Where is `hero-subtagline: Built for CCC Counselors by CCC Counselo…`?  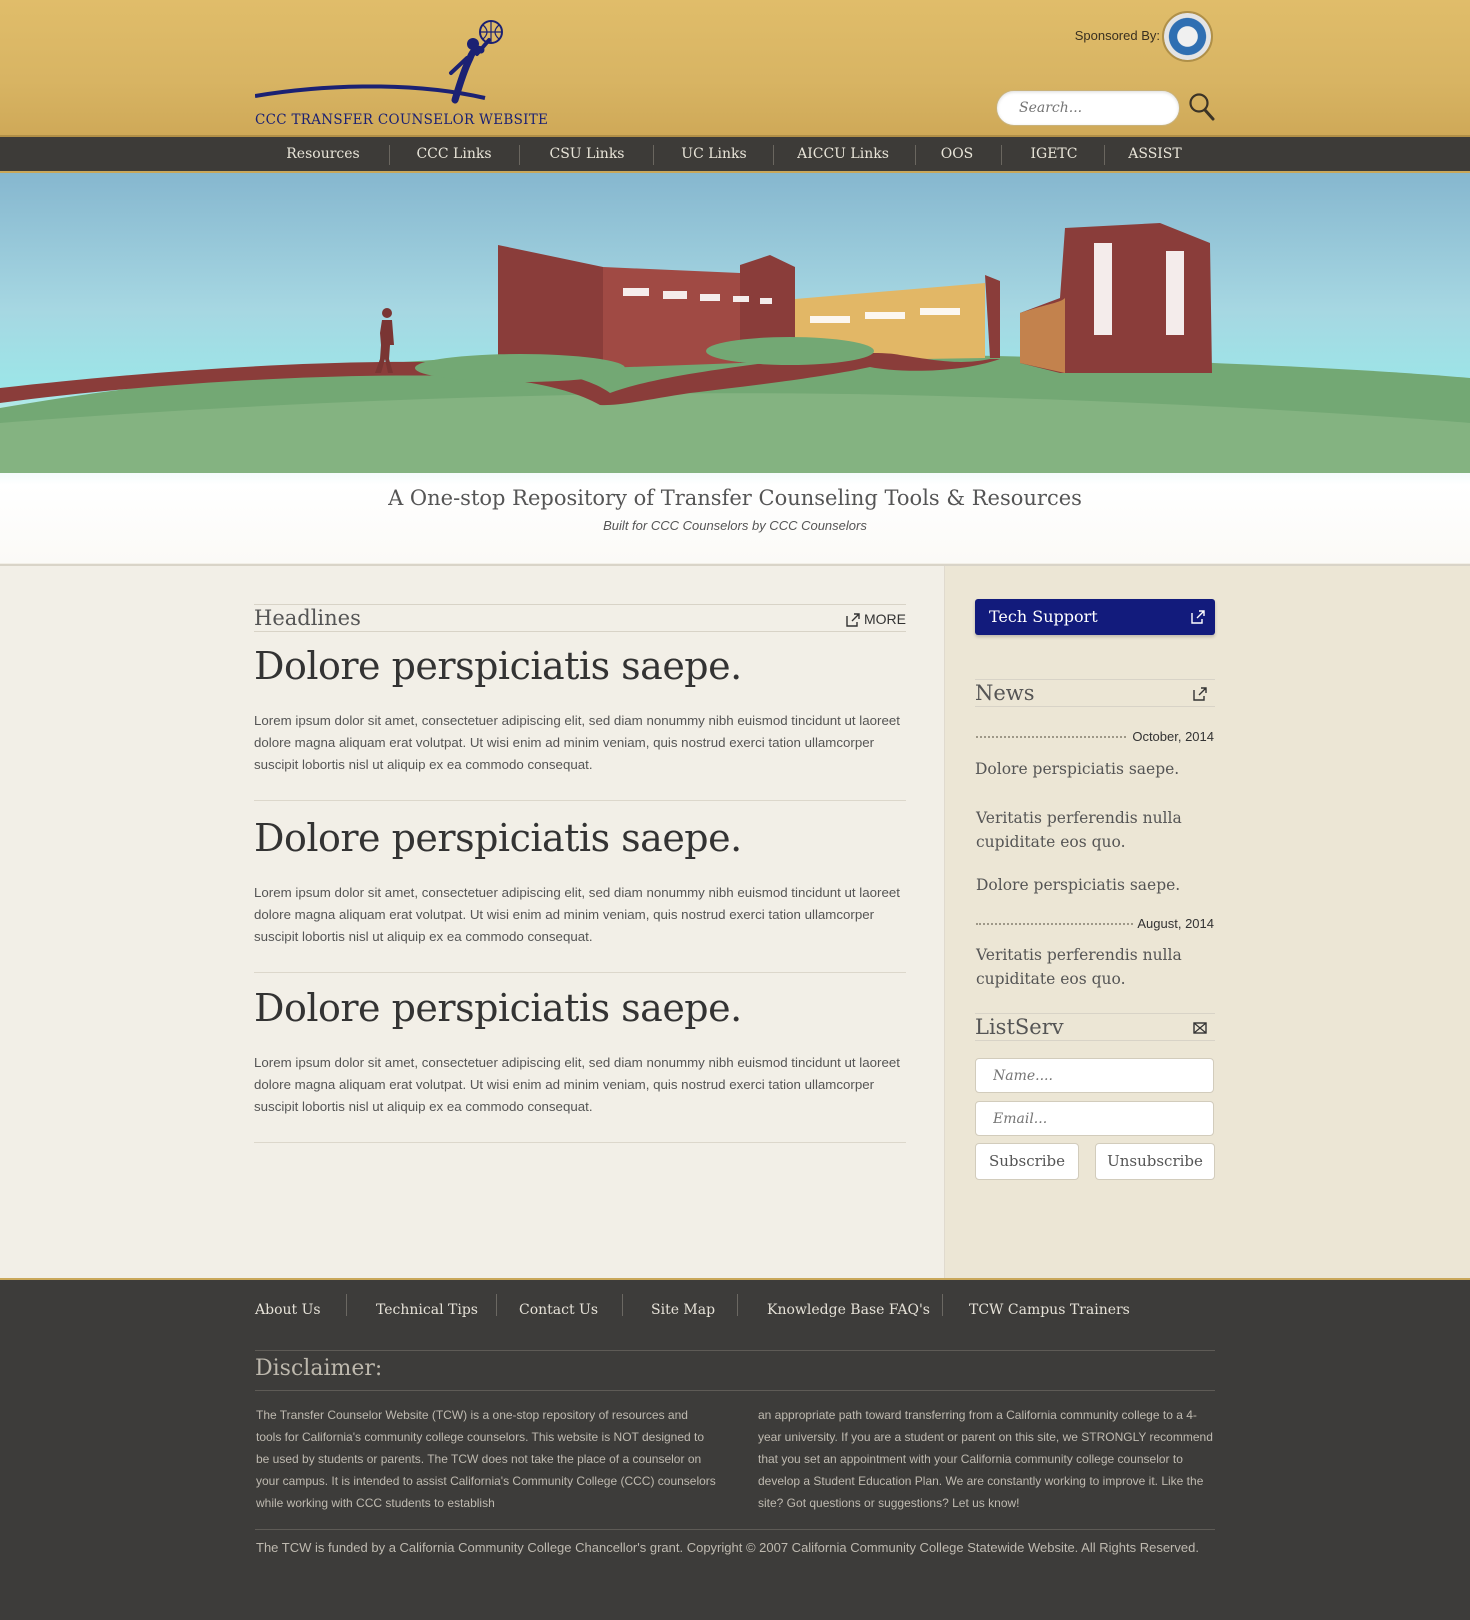 hero-subtagline: Built for CCC Counselors by CCC Counselo… is located at coordinates (735, 525).